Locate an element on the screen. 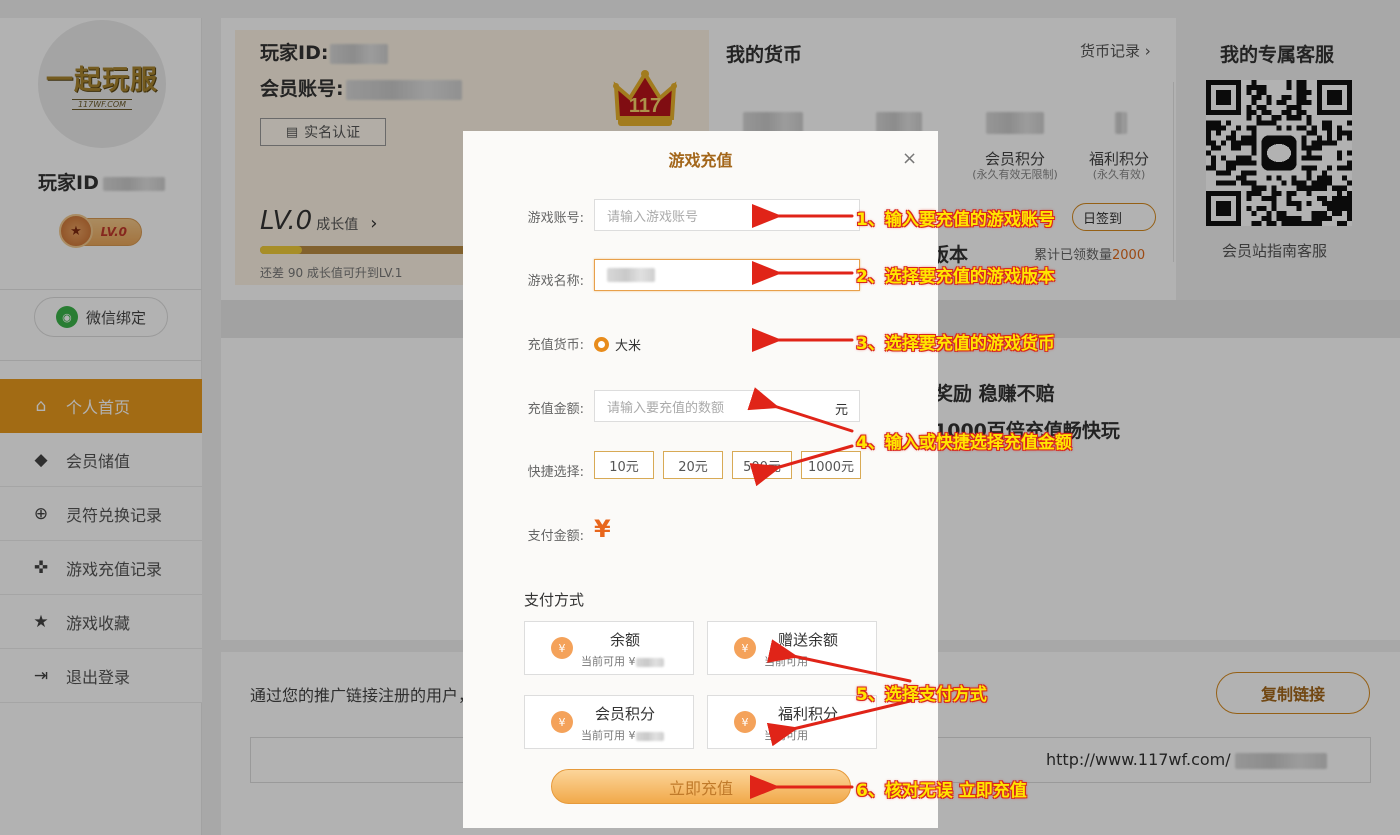  annotation-step-3: 3、选择要充值的游戏货币 is located at coordinates (955, 344).